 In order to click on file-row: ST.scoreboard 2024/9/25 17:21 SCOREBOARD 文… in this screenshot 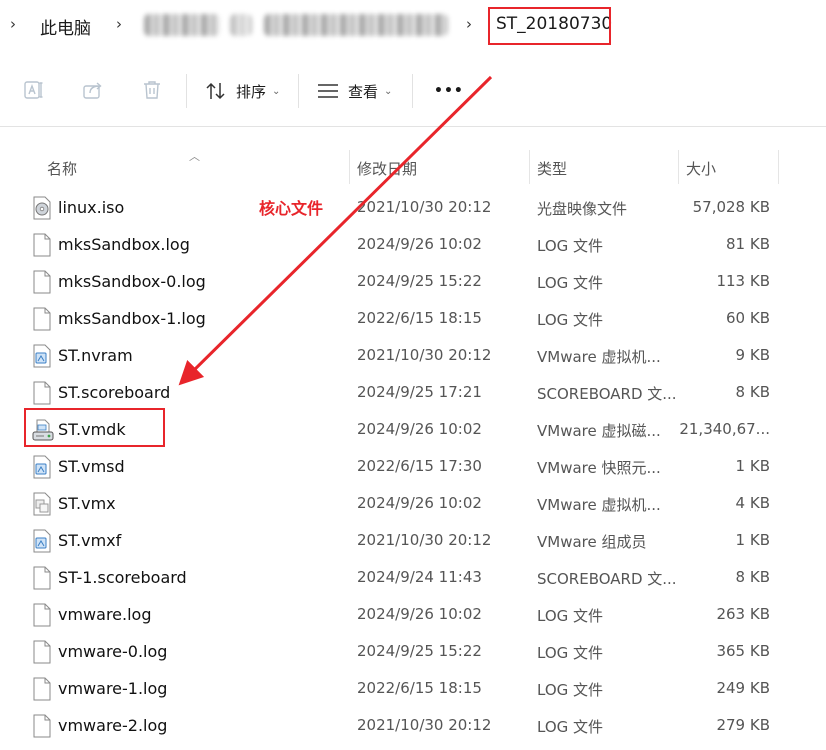, I will do `click(413, 392)`.